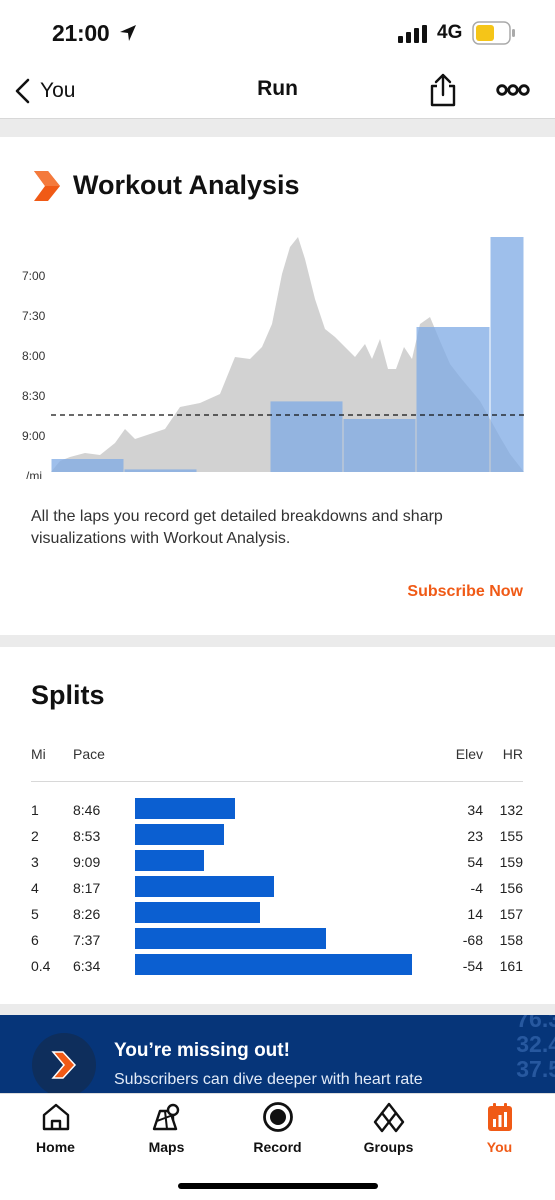 The width and height of the screenshot is (555, 1200). I want to click on split-row: 6 7:37 -68 158, so click(277, 940).